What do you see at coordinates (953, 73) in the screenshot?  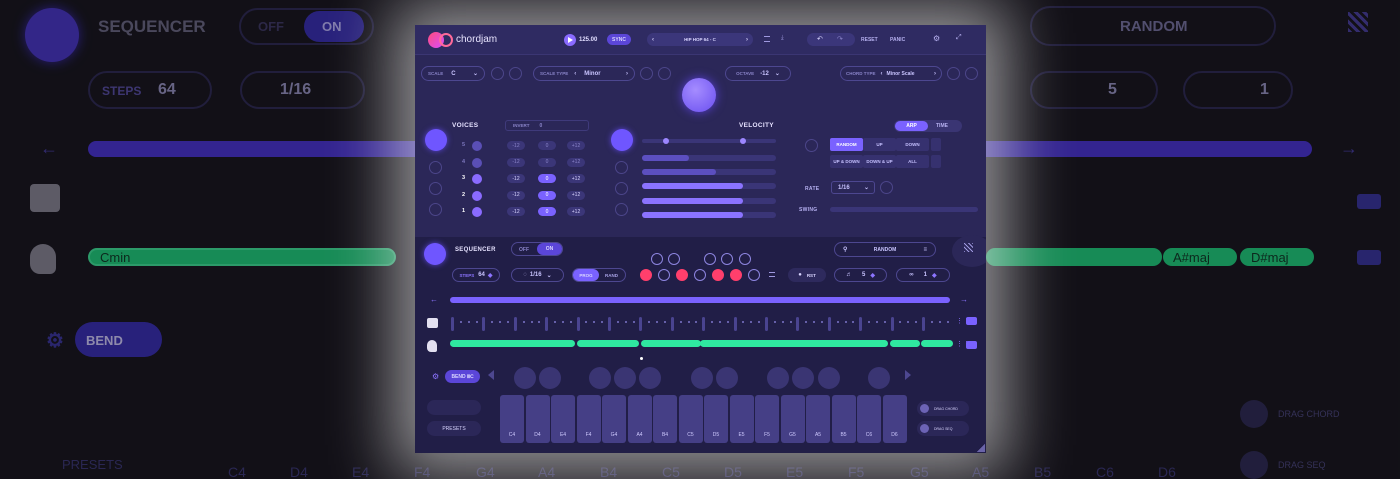 I see `chord-type-random-icon` at bounding box center [953, 73].